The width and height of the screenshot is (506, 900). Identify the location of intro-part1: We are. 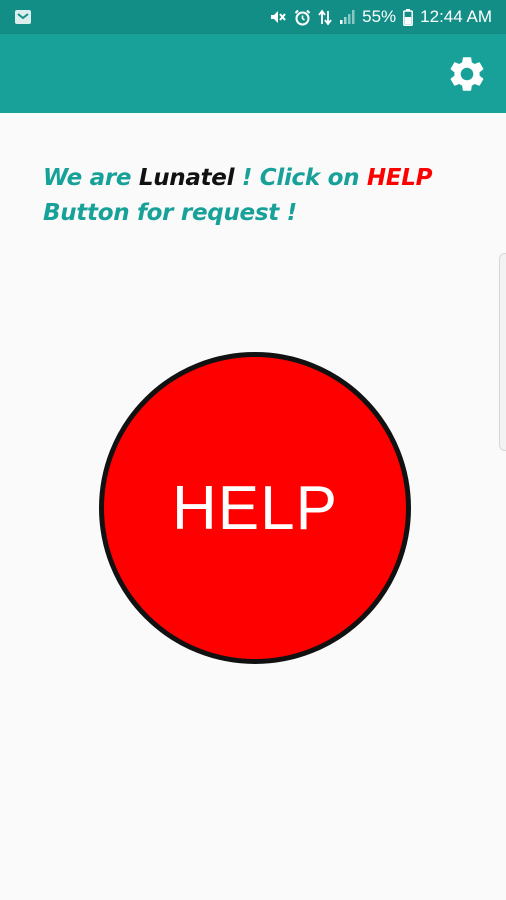
(91, 178).